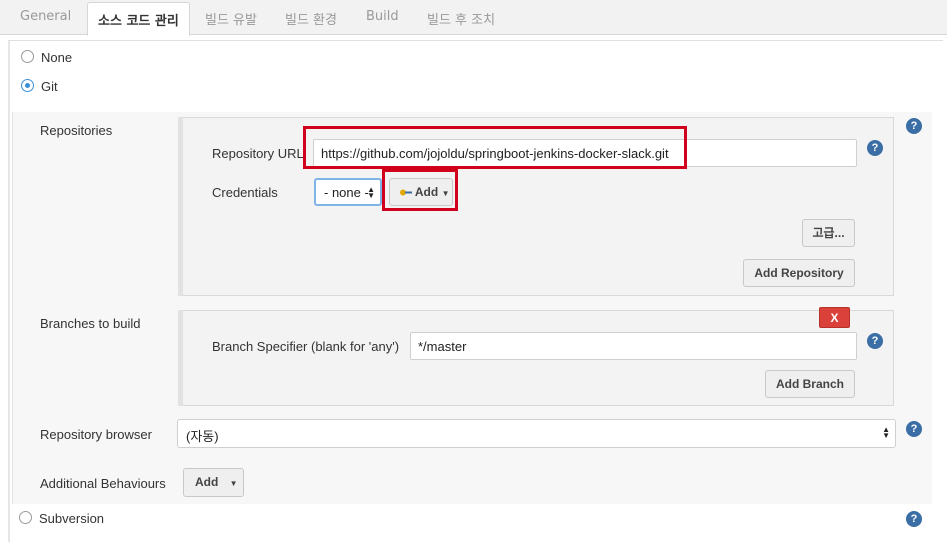 Image resolution: width=947 pixels, height=542 pixels. Describe the element at coordinates (306, 346) in the screenshot. I see `branch-specifier-label: Branch Specifier (blank for 'any')` at that location.